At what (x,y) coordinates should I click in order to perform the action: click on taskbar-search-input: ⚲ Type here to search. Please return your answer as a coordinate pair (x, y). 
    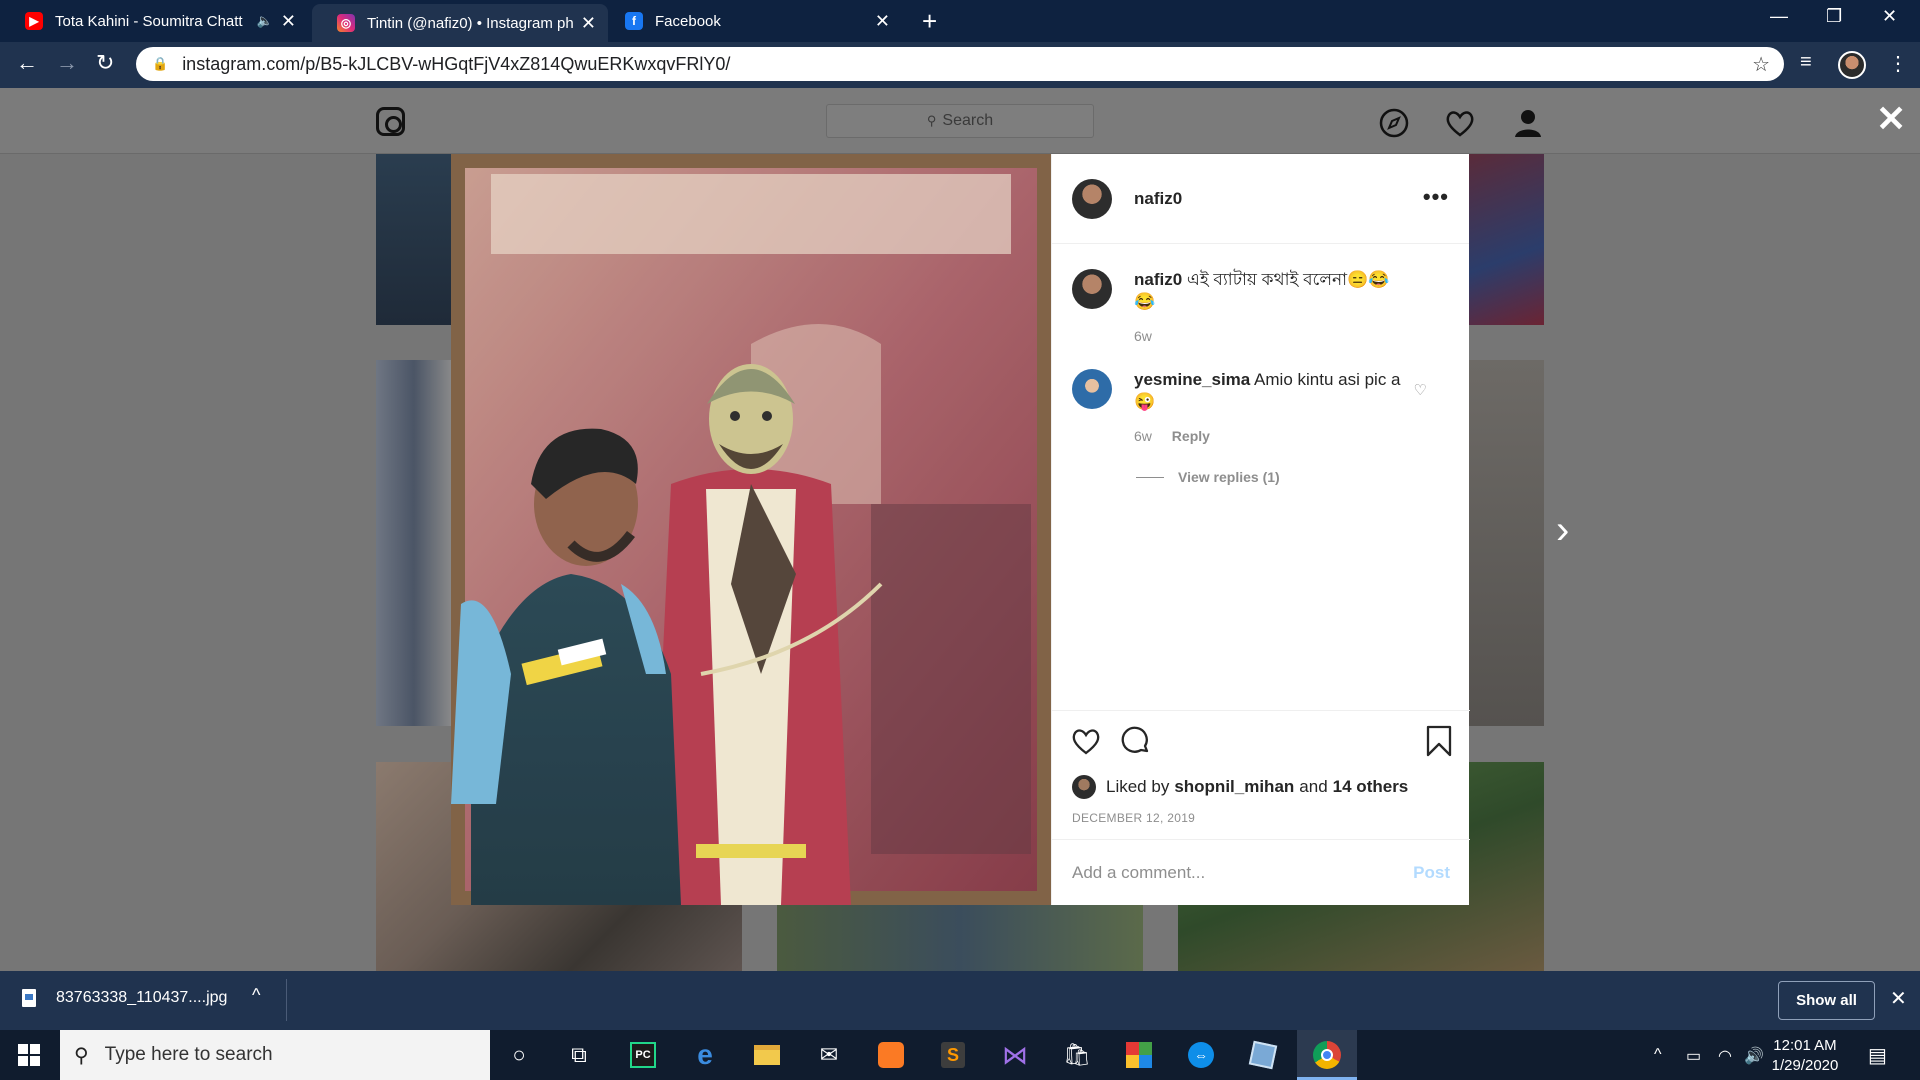
    Looking at the image, I should click on (275, 1055).